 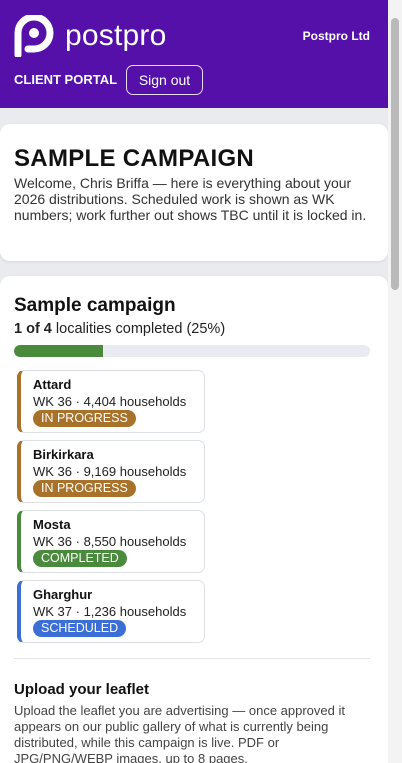 What do you see at coordinates (138, 329) in the screenshot?
I see `progress-label: localities completed (25%)` at bounding box center [138, 329].